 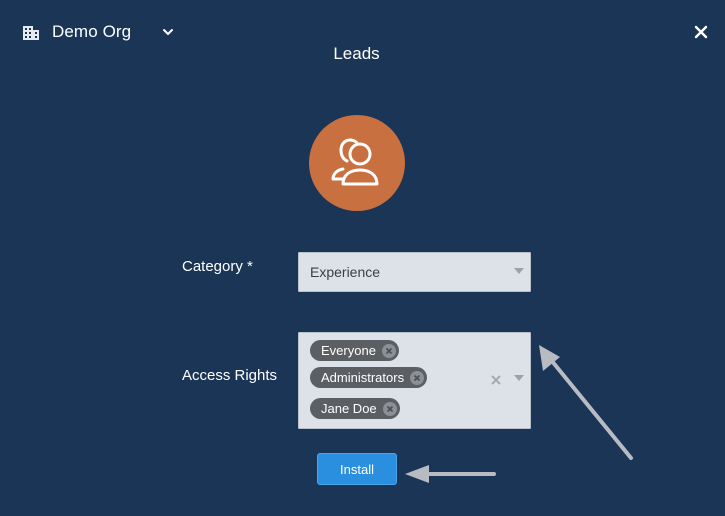 I want to click on category-label: Category *, so click(x=217, y=266).